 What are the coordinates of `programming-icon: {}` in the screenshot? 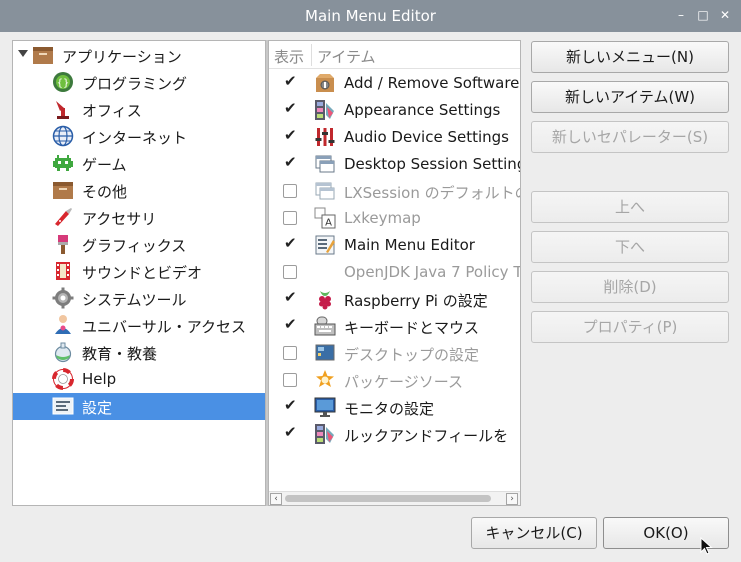 It's located at (63, 82).